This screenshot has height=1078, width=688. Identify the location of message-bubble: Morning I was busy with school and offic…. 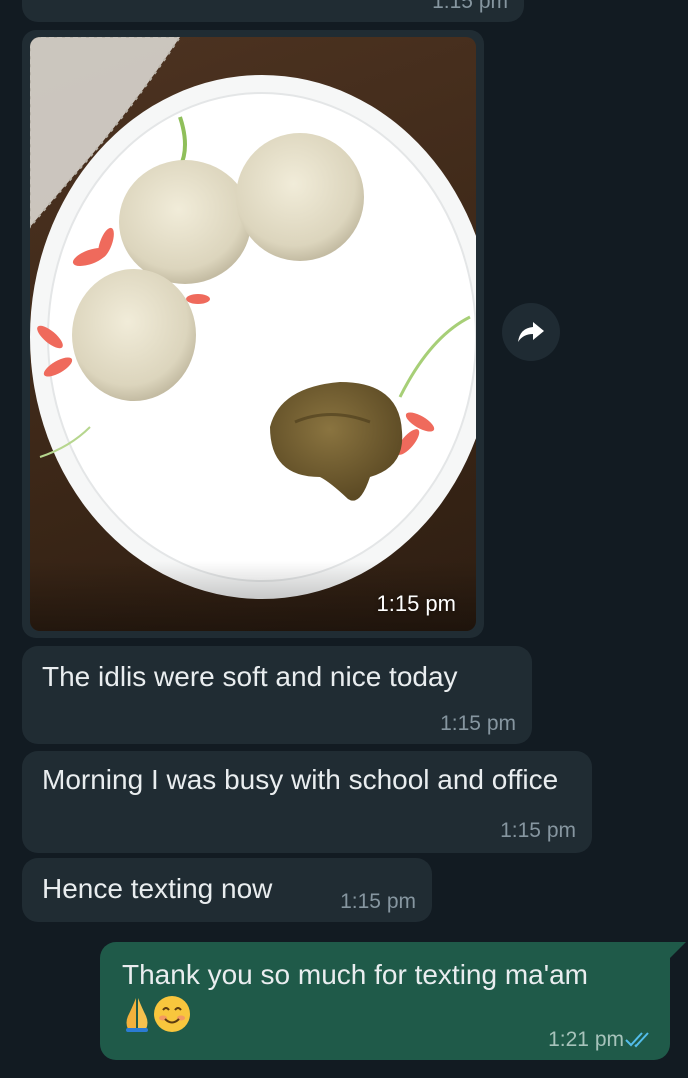
(307, 802).